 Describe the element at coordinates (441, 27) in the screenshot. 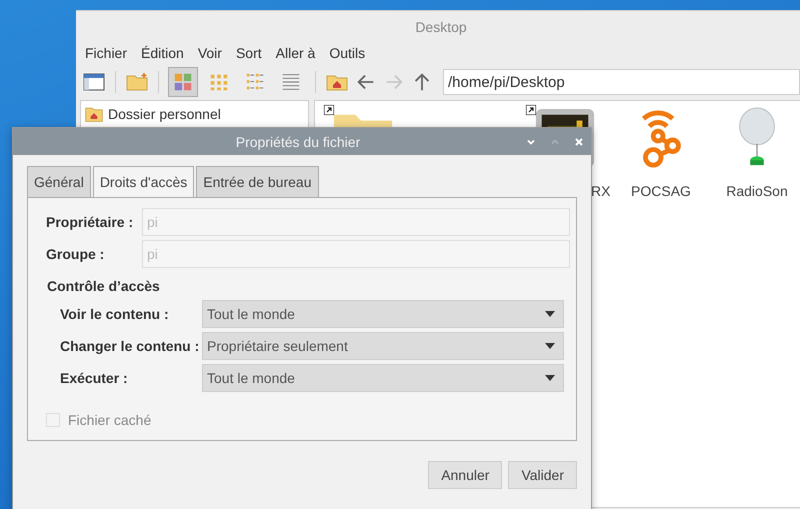

I see `window-title: Desktop` at that location.